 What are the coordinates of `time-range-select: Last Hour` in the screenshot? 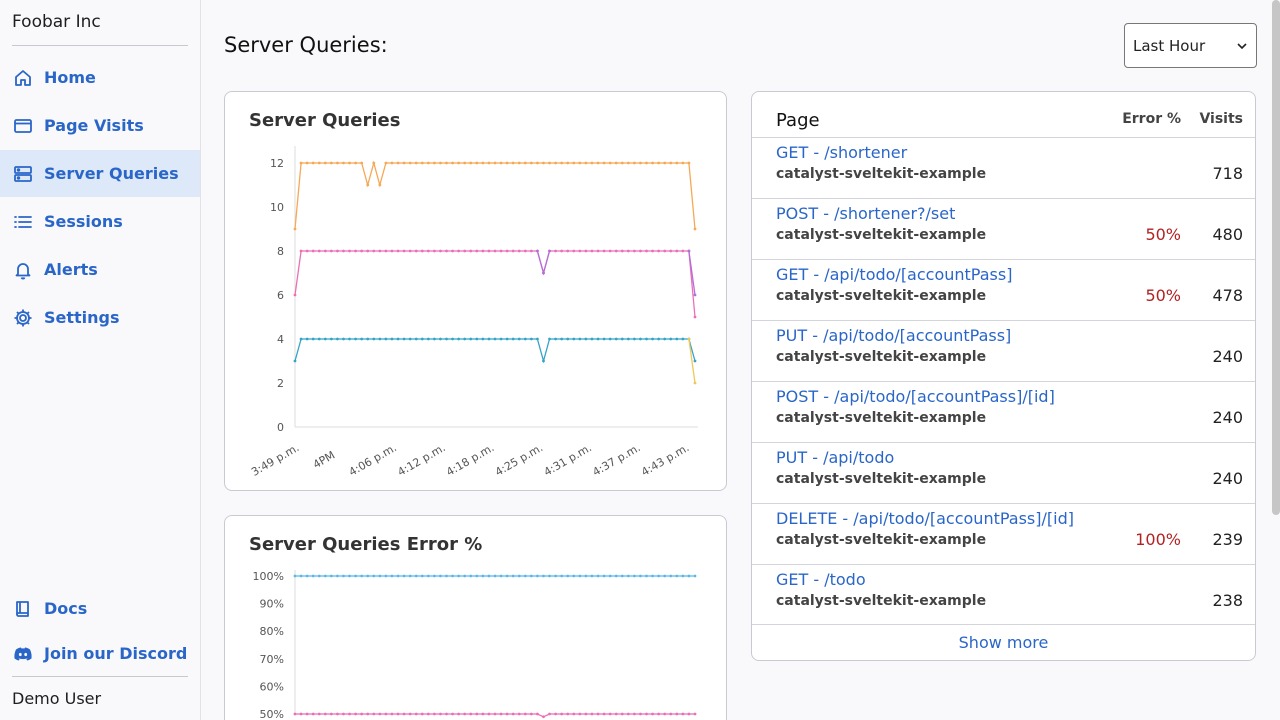 It's located at (1190, 45).